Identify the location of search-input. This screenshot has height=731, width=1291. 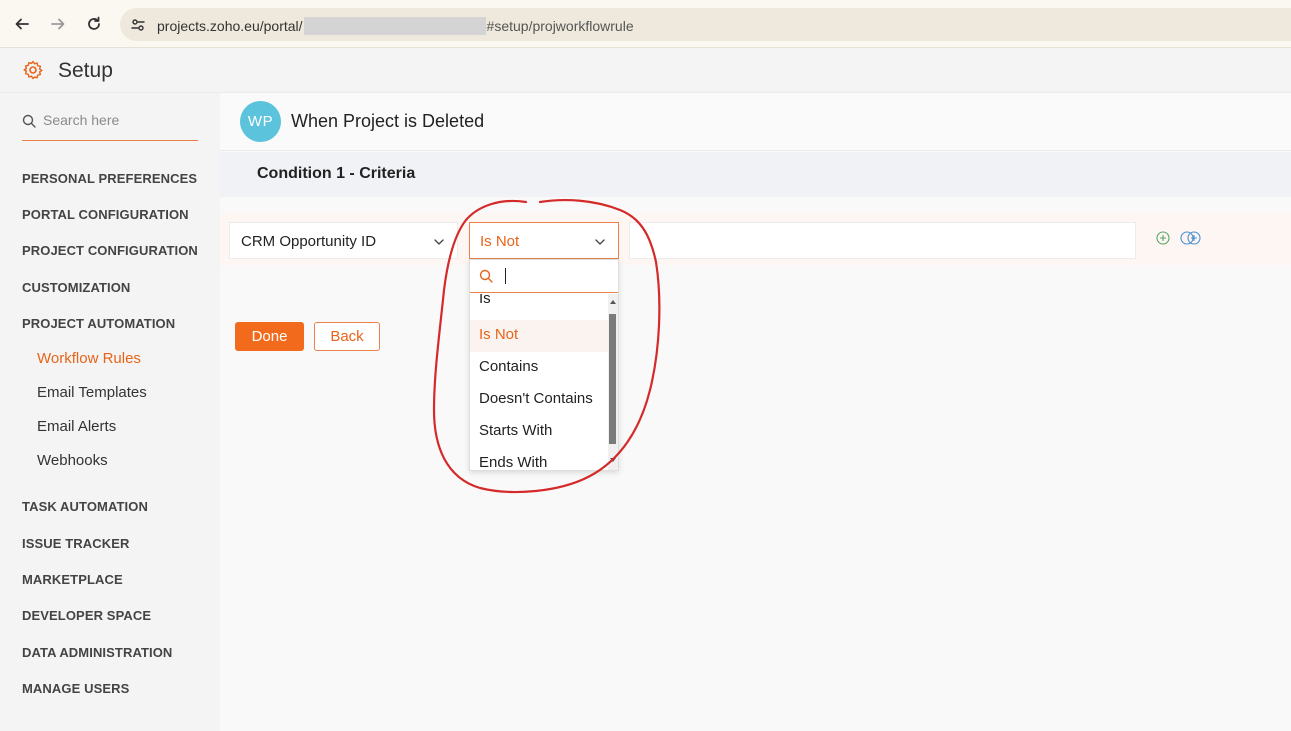
(118, 120).